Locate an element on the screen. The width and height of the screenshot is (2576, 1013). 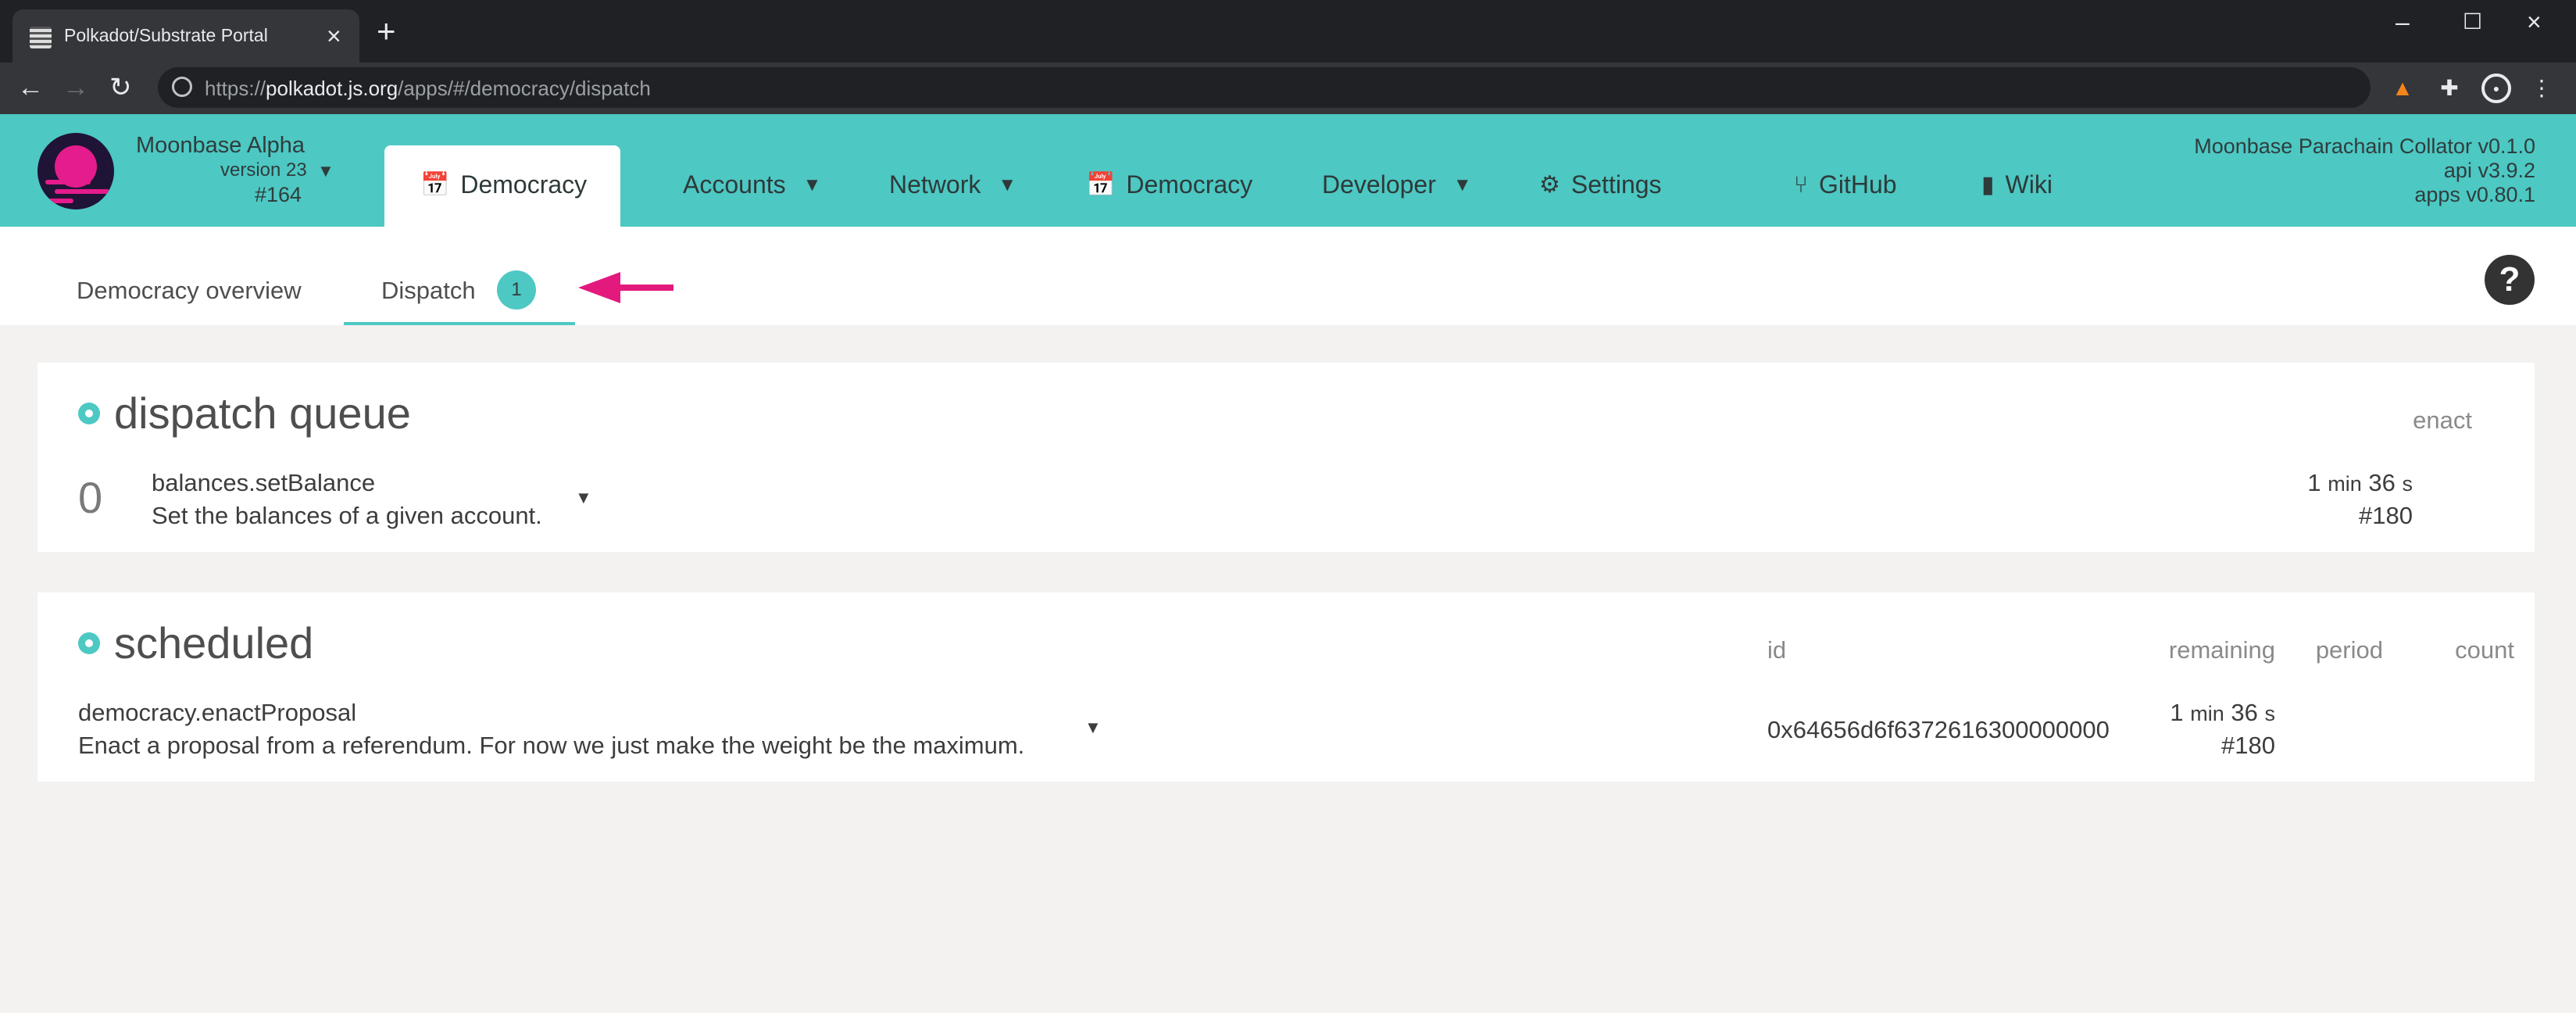
forward-icon: → is located at coordinates (76, 87).